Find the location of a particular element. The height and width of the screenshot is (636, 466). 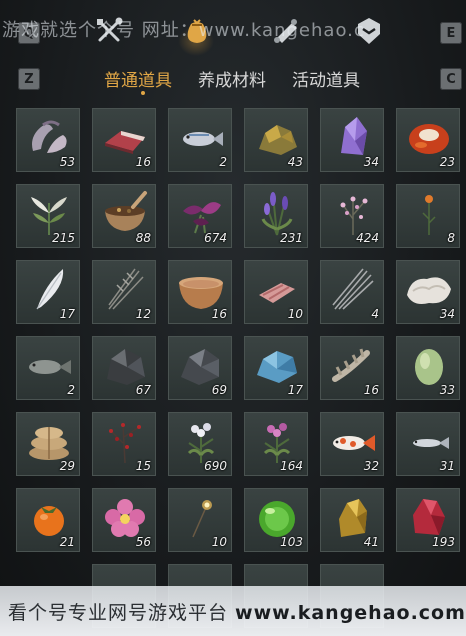

item-quantity: 17 is located at coordinates (295, 390).